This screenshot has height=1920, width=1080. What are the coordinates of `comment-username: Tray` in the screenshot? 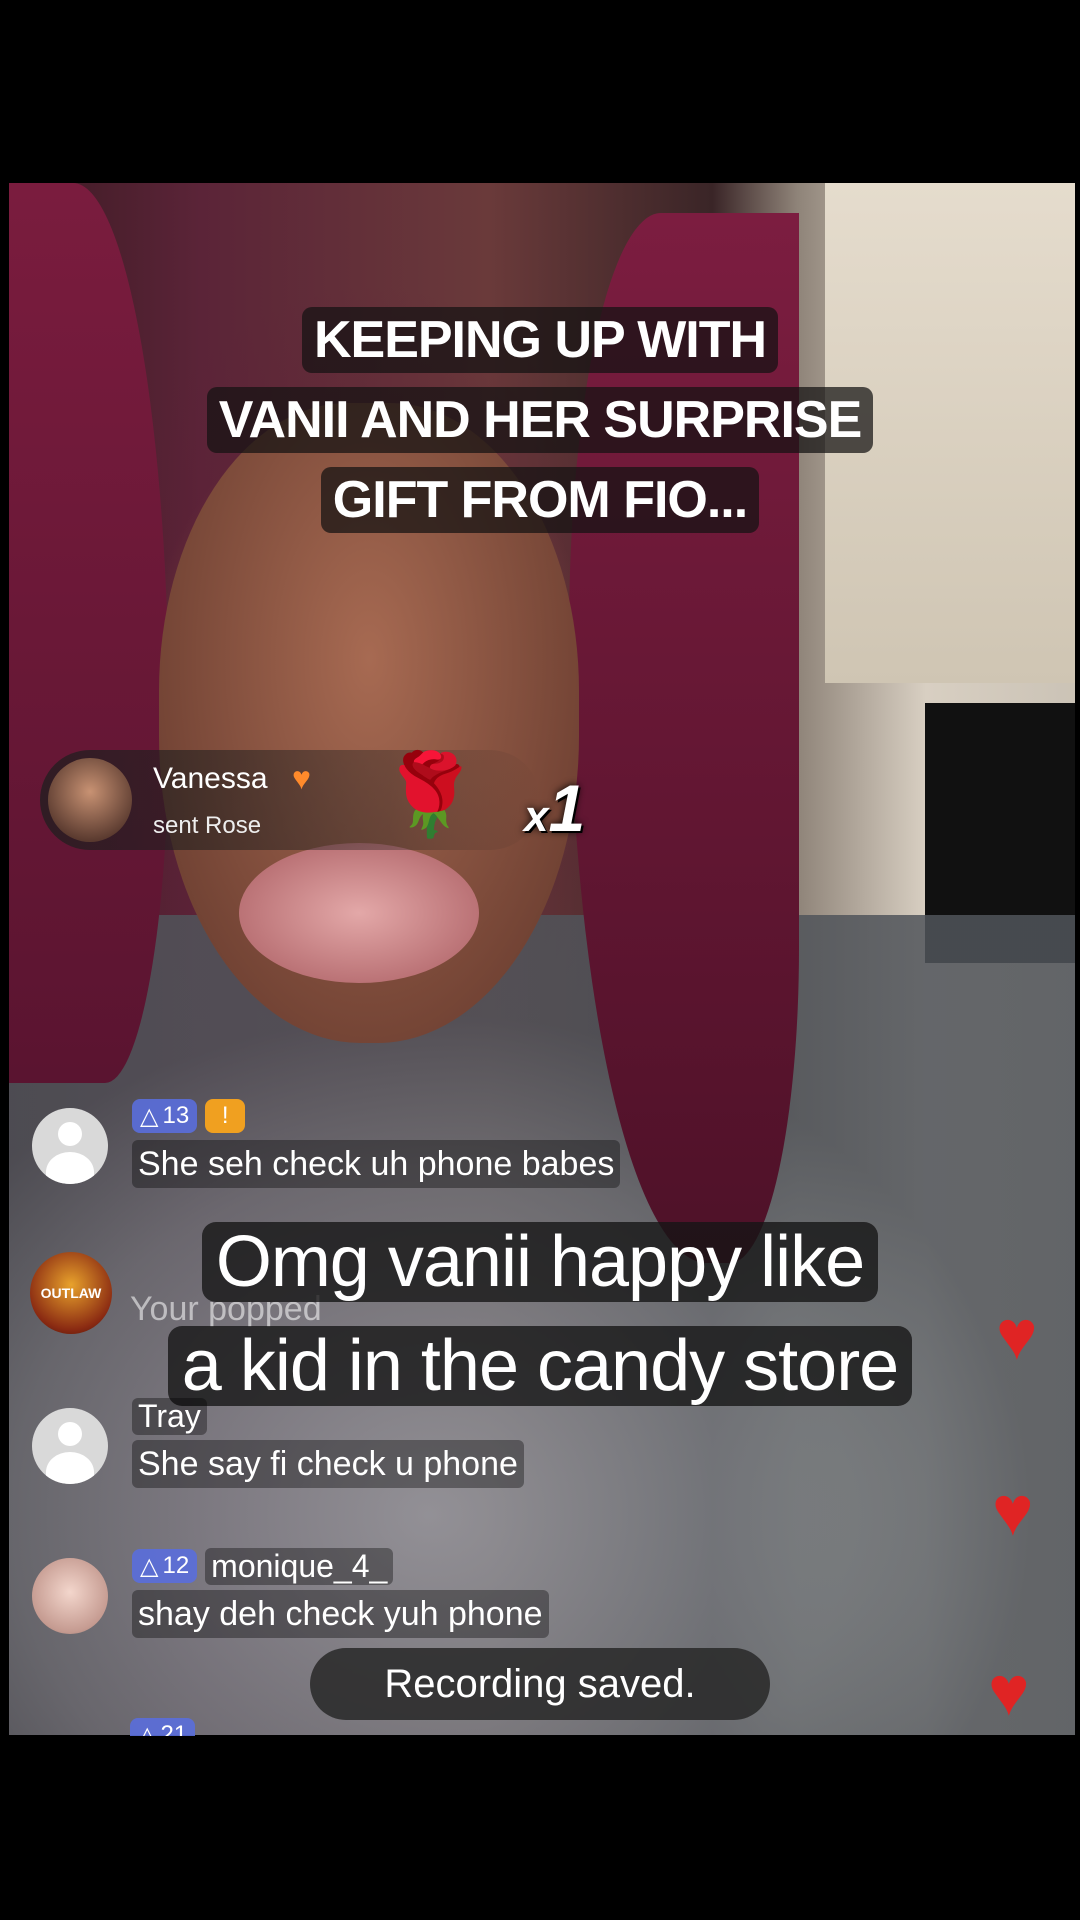 It's located at (169, 1416).